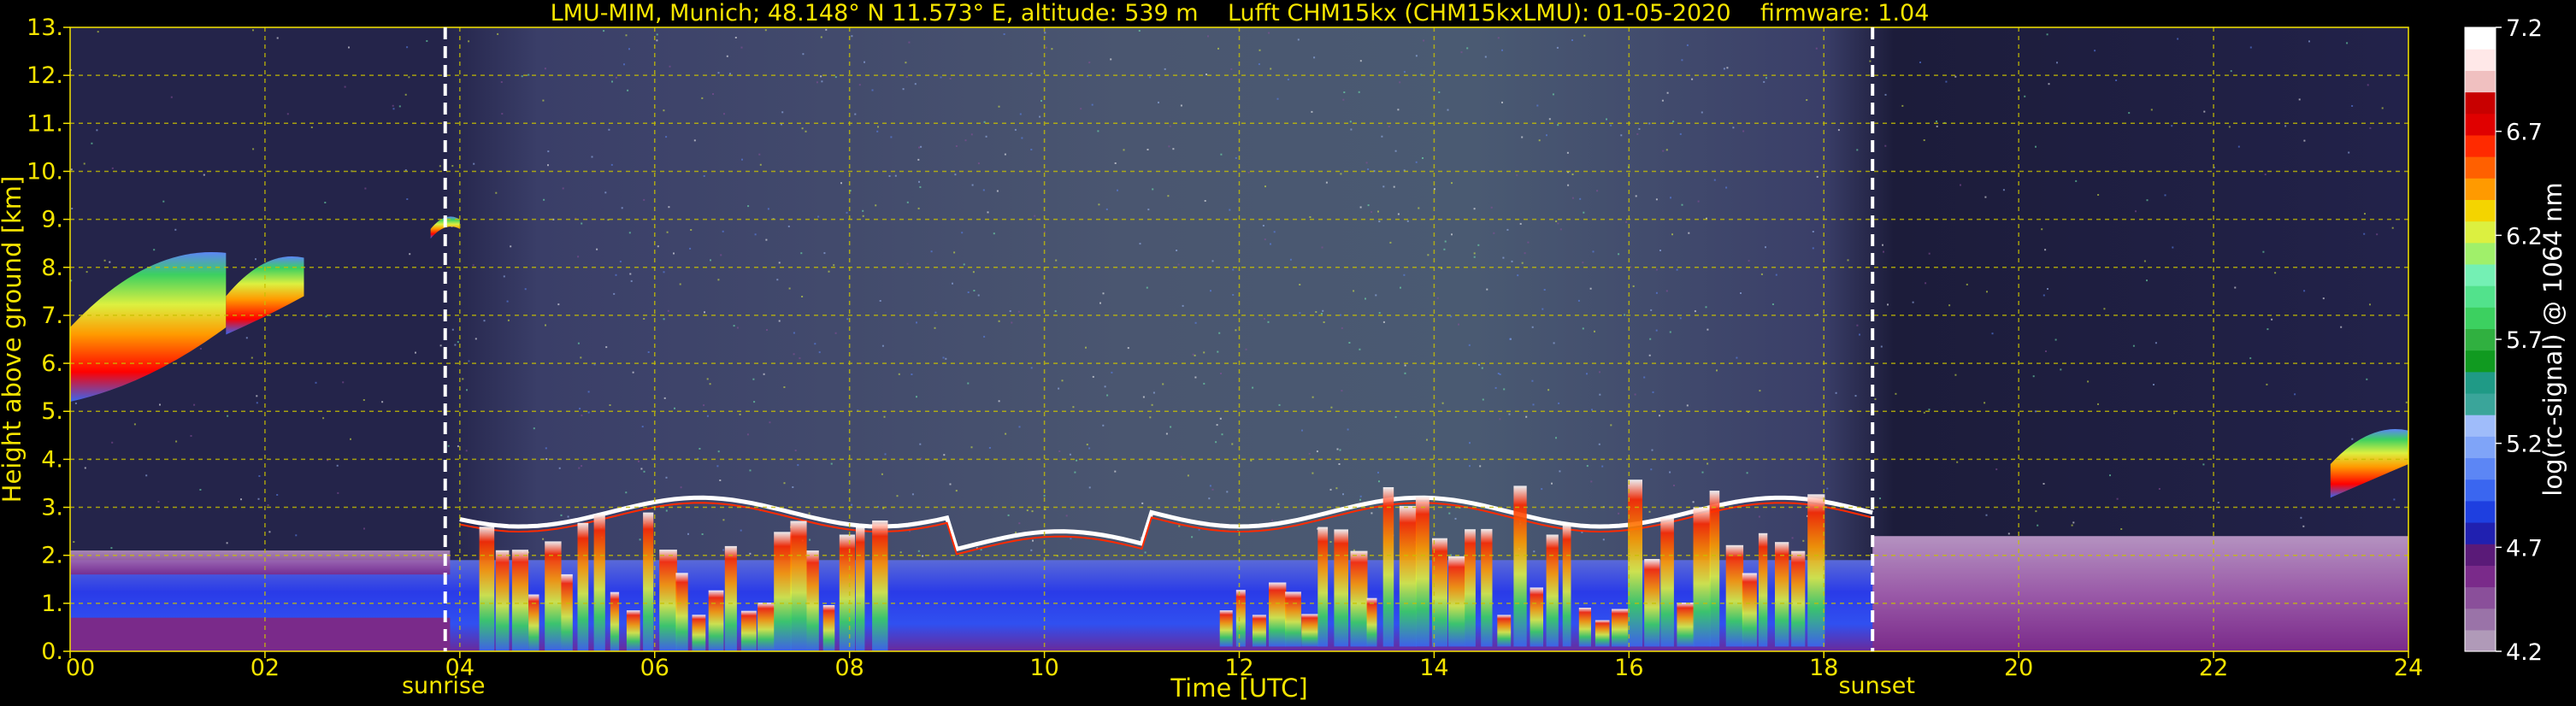  Describe the element at coordinates (52, 604) in the screenshot. I see `y-tick-label: 1.` at that location.